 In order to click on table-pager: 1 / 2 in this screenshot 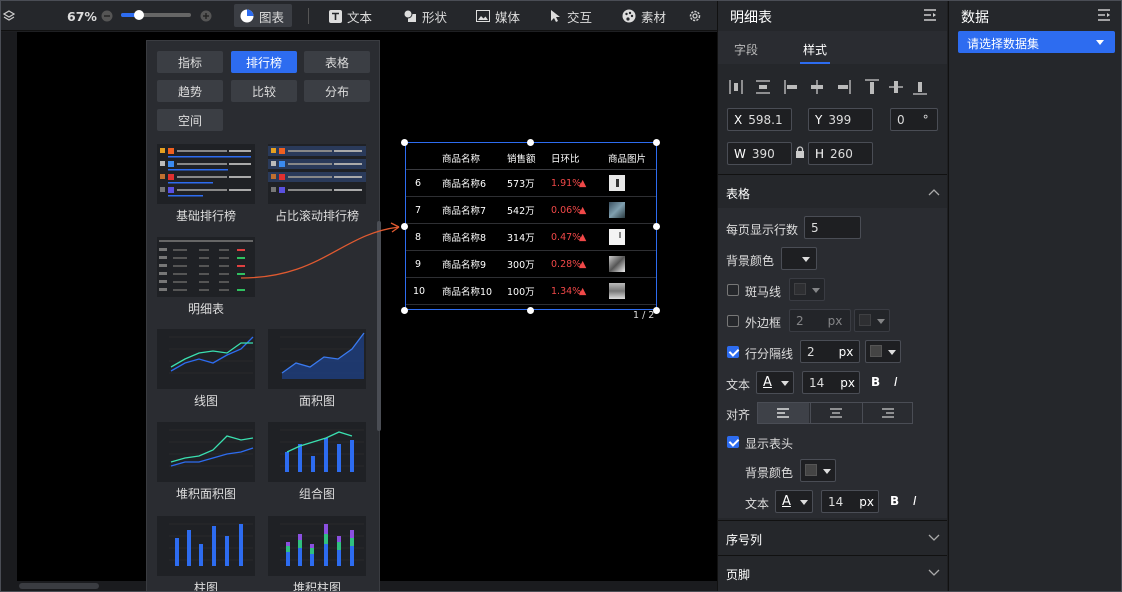, I will do `click(643, 315)`.